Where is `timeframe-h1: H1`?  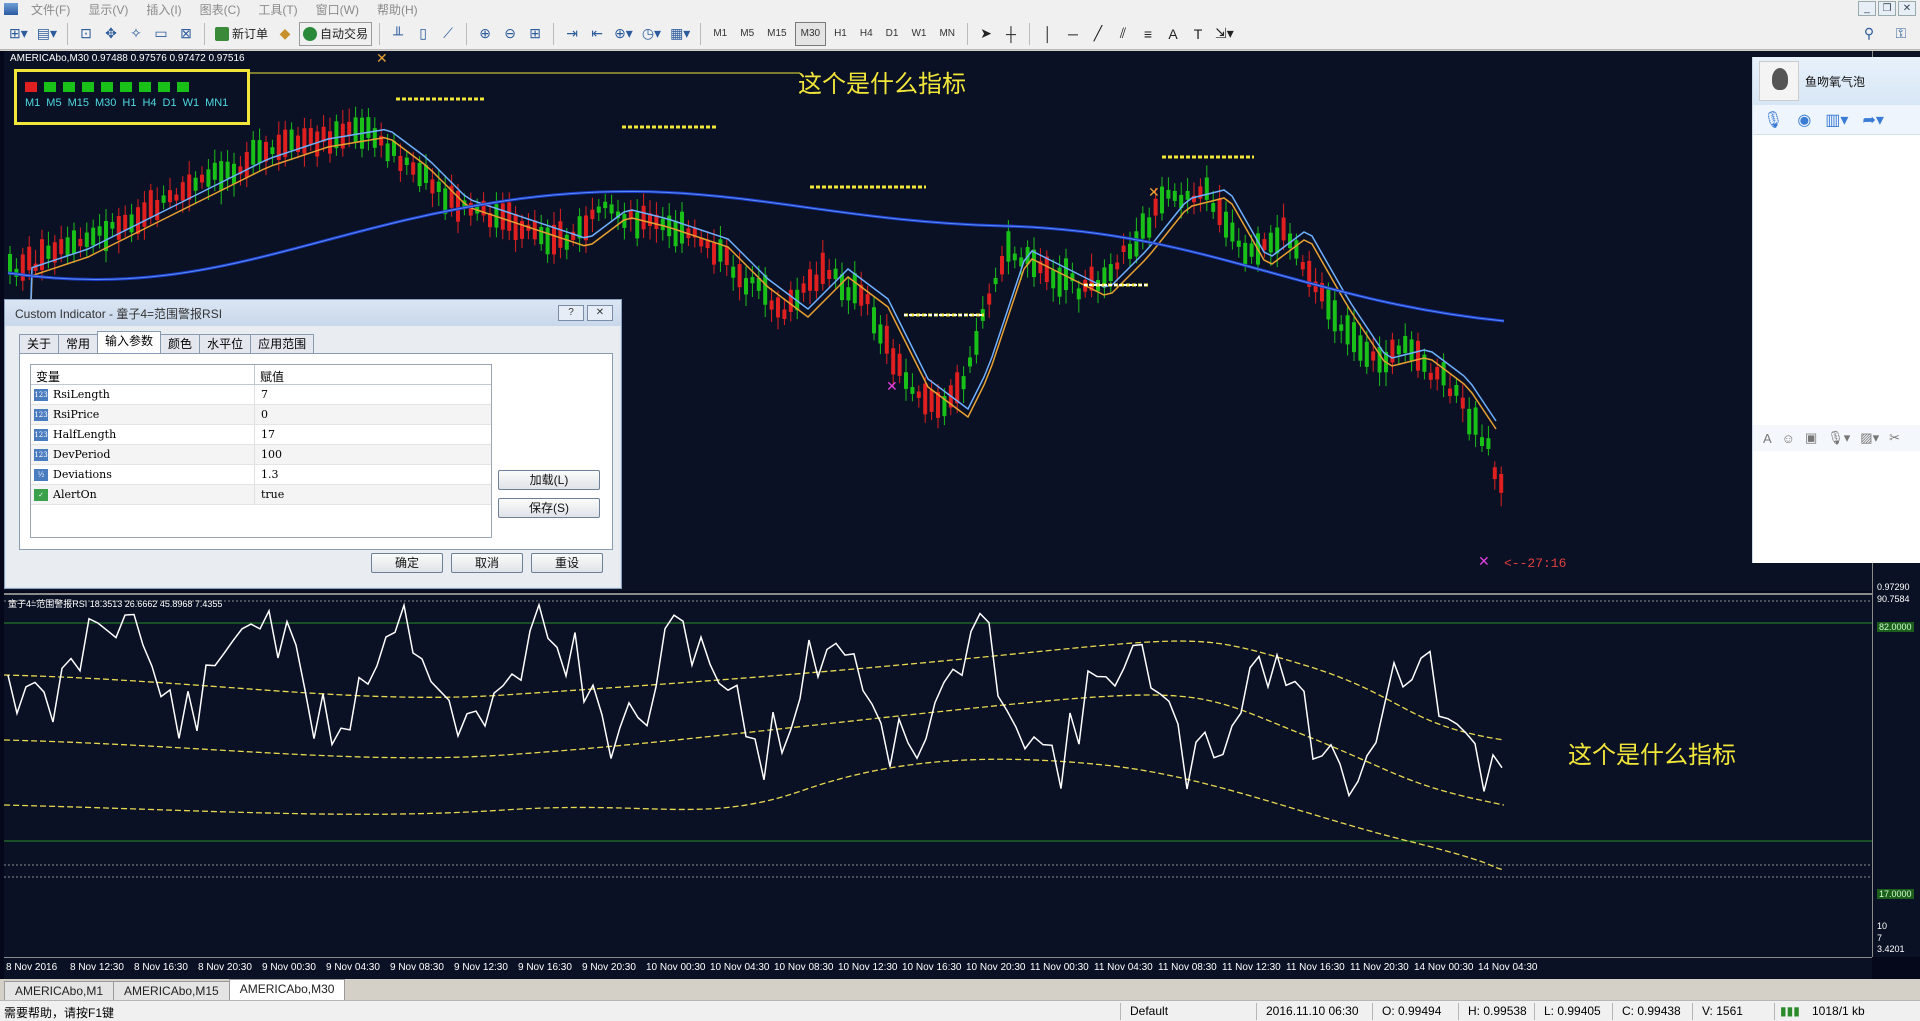 timeframe-h1: H1 is located at coordinates (840, 34).